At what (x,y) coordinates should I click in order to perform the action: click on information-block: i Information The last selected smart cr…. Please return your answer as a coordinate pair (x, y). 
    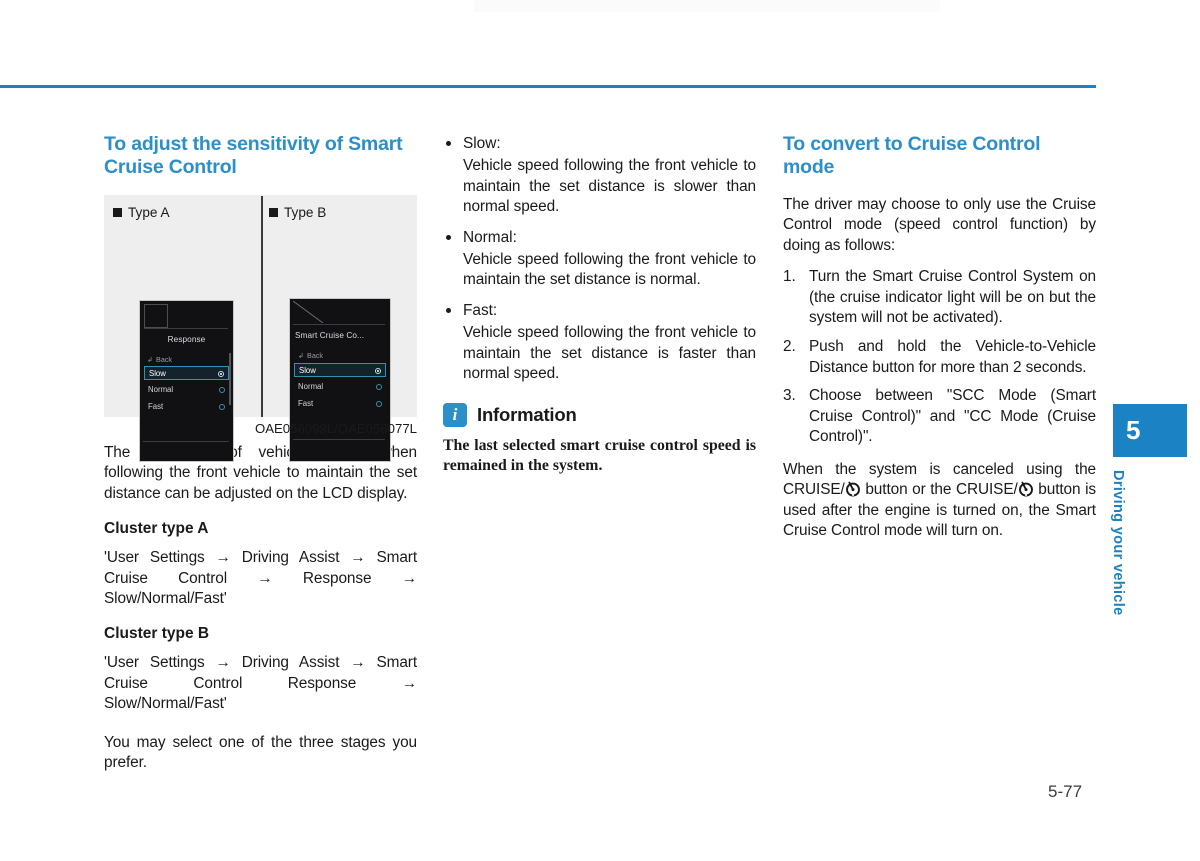
    Looking at the image, I should click on (599, 439).